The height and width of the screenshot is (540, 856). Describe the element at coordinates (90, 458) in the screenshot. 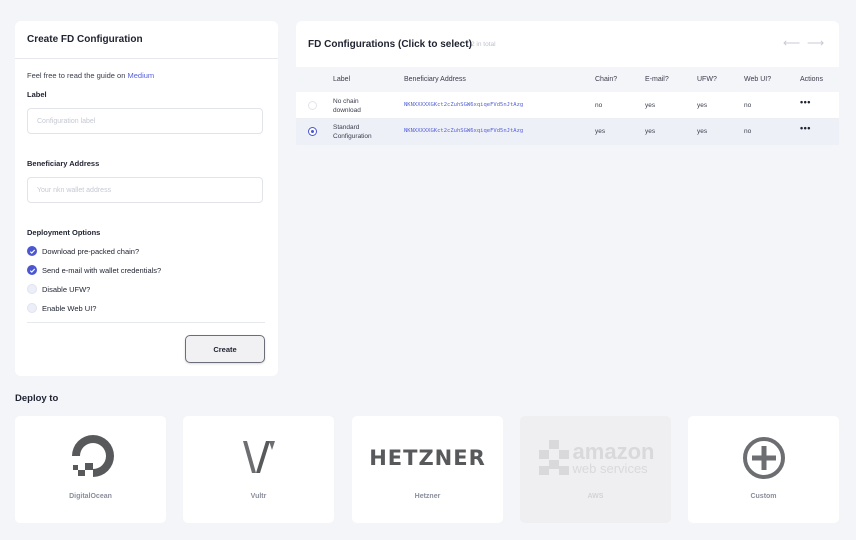

I see `digitalocean-logo-icon` at that location.